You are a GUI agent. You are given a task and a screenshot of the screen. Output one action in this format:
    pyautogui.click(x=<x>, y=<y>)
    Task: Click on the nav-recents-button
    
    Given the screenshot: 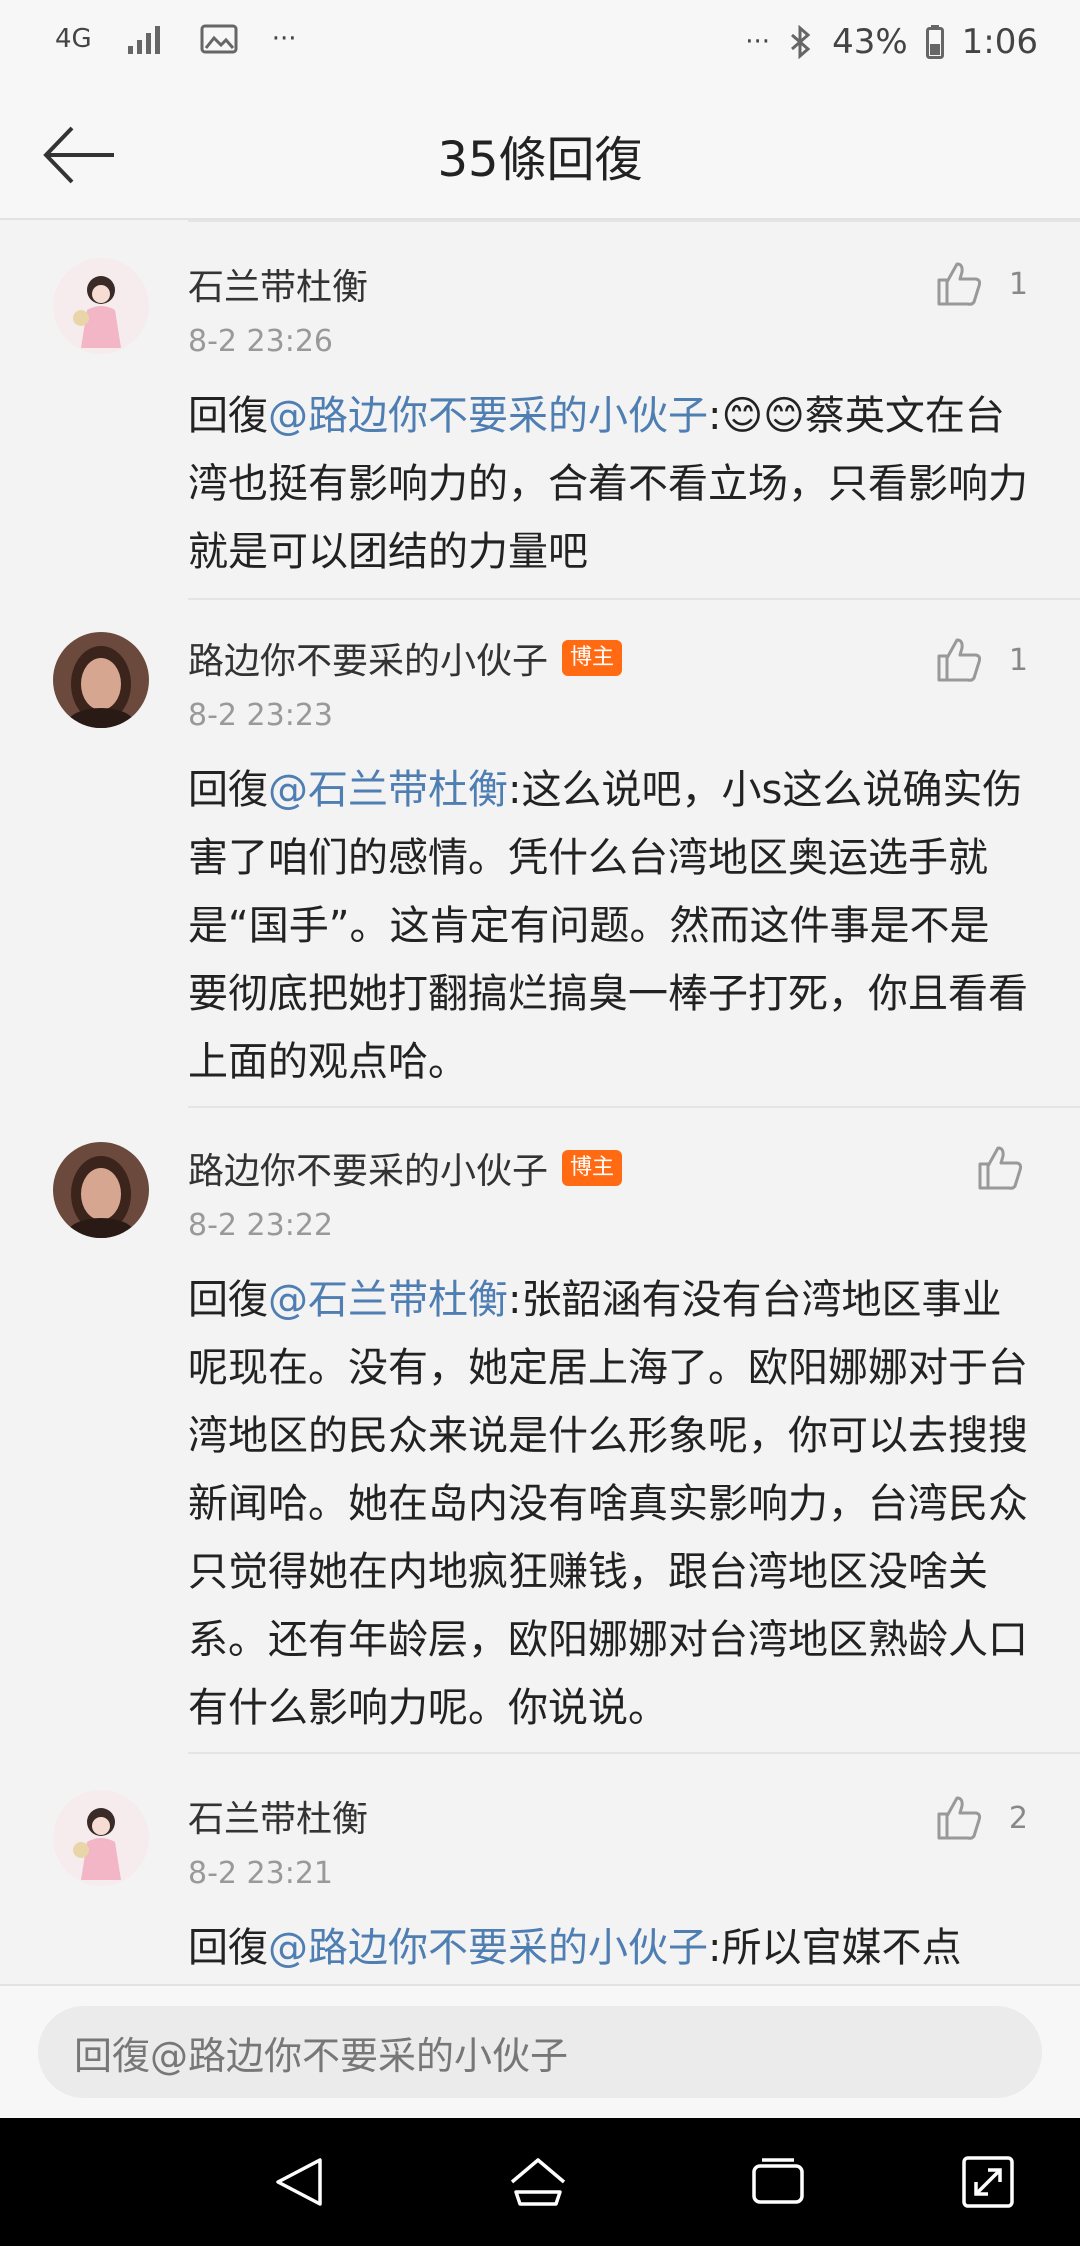 What is the action you would take?
    pyautogui.click(x=778, y=2182)
    